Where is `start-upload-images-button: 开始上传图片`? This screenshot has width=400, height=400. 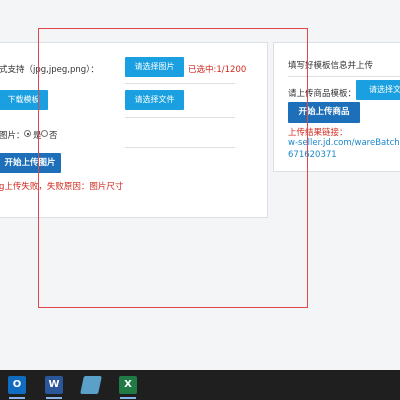
start-upload-images-button: 开始上传图片 is located at coordinates (30, 163).